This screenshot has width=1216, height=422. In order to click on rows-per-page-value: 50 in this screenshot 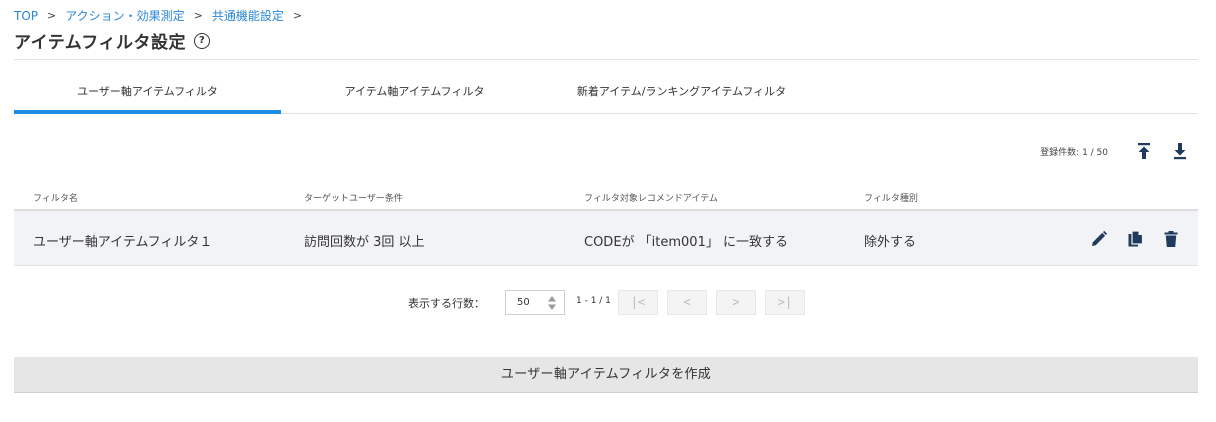, I will do `click(523, 302)`.